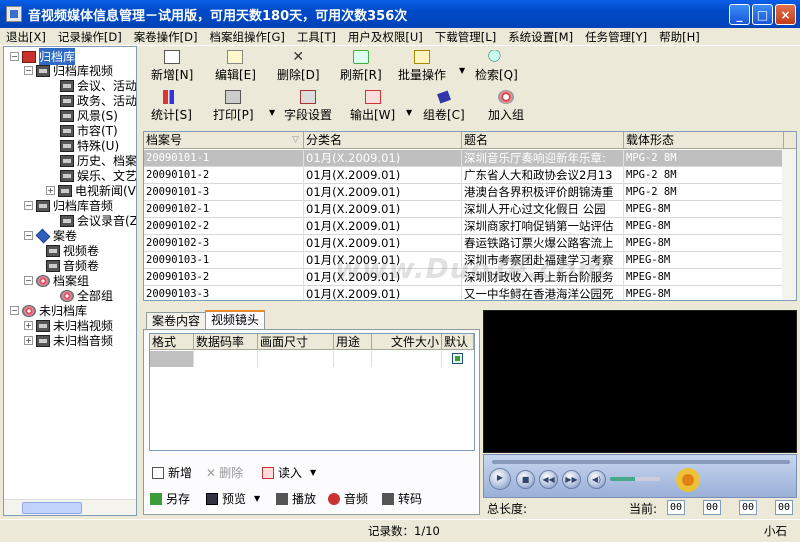 Image resolution: width=800 pixels, height=542 pixels. I want to click on maximize-button: □, so click(762, 14).